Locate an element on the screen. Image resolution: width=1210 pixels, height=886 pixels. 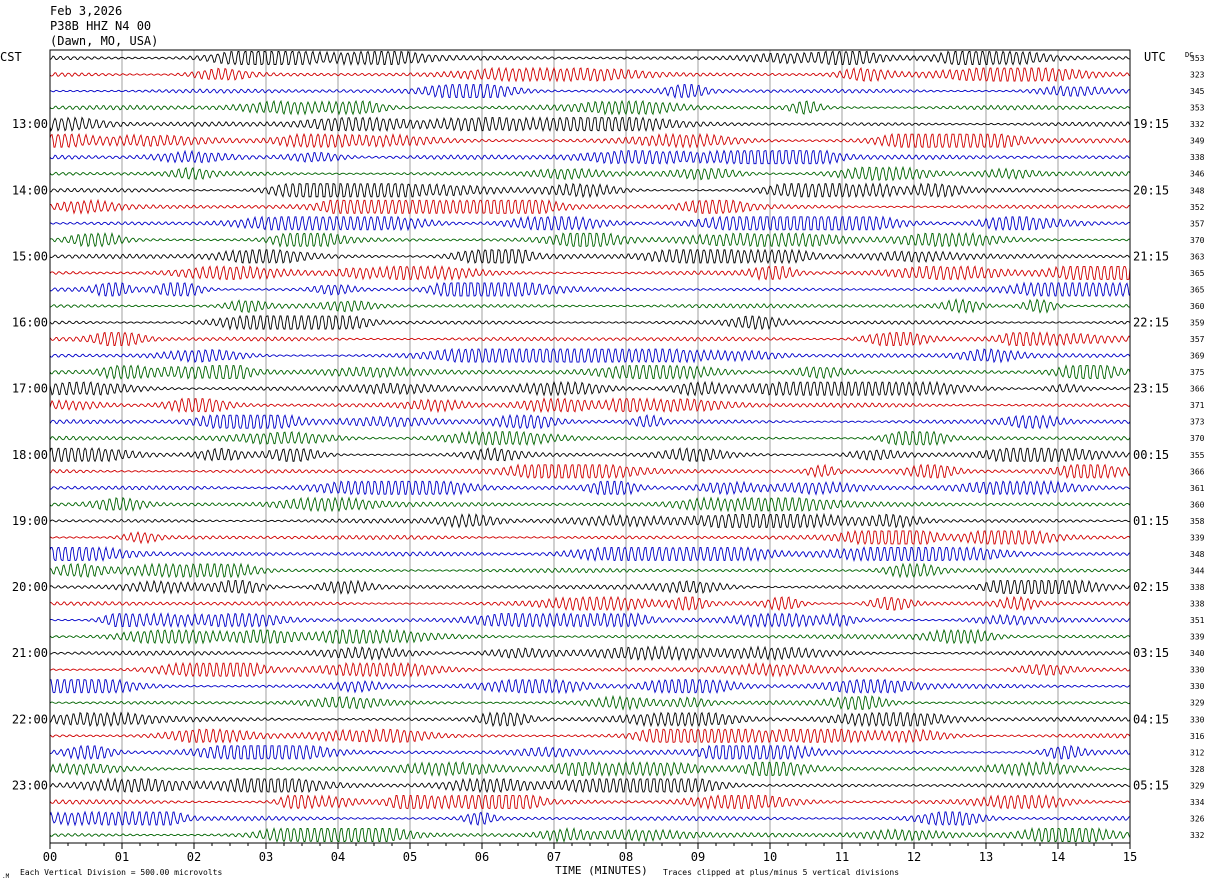
cst-hour-label: 19:00 is located at coordinates (30, 521).